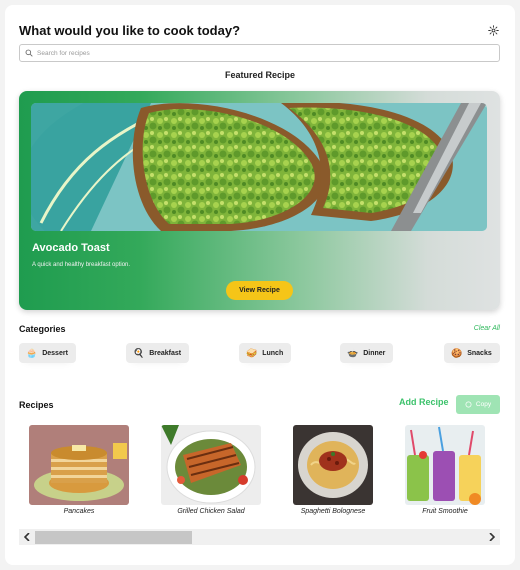 The width and height of the screenshot is (520, 570). I want to click on category-label: Lunch, so click(273, 353).